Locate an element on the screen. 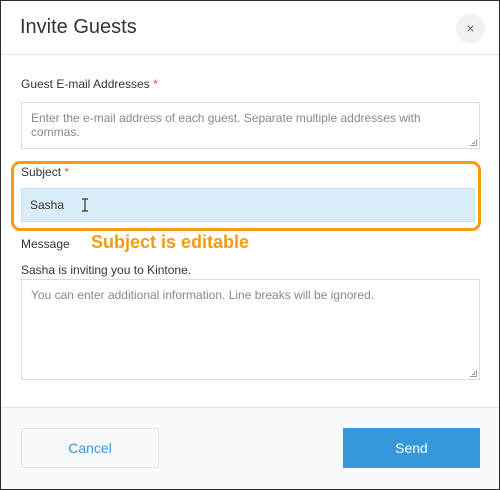 The height and width of the screenshot is (490, 500). message-label: Message is located at coordinates (45, 244).